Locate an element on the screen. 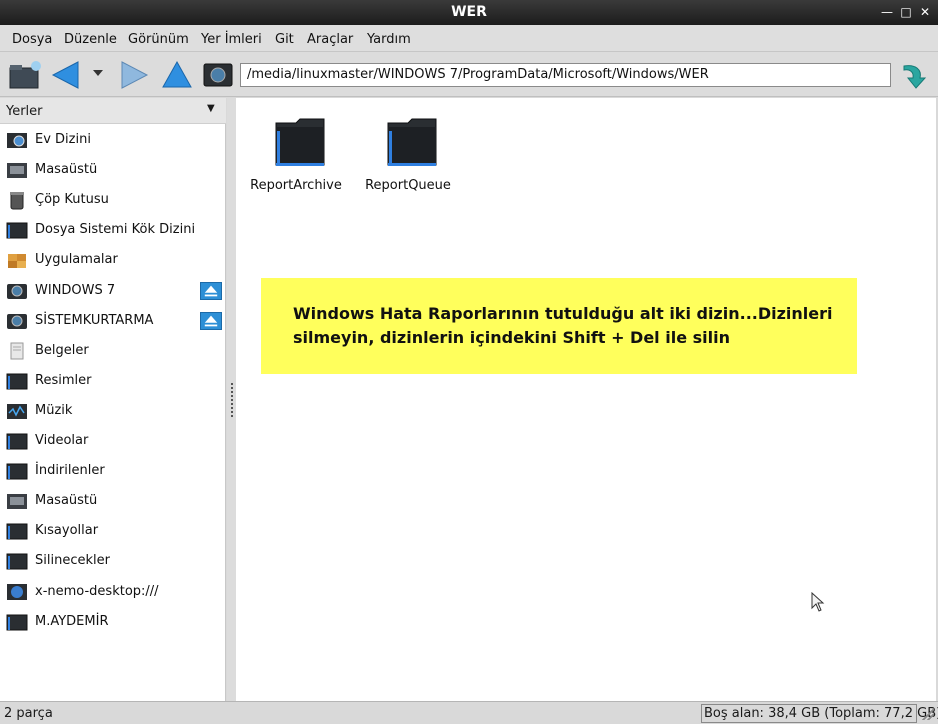 The height and width of the screenshot is (724, 938). sidebar-item-label: Çöp Kutusu is located at coordinates (72, 200).